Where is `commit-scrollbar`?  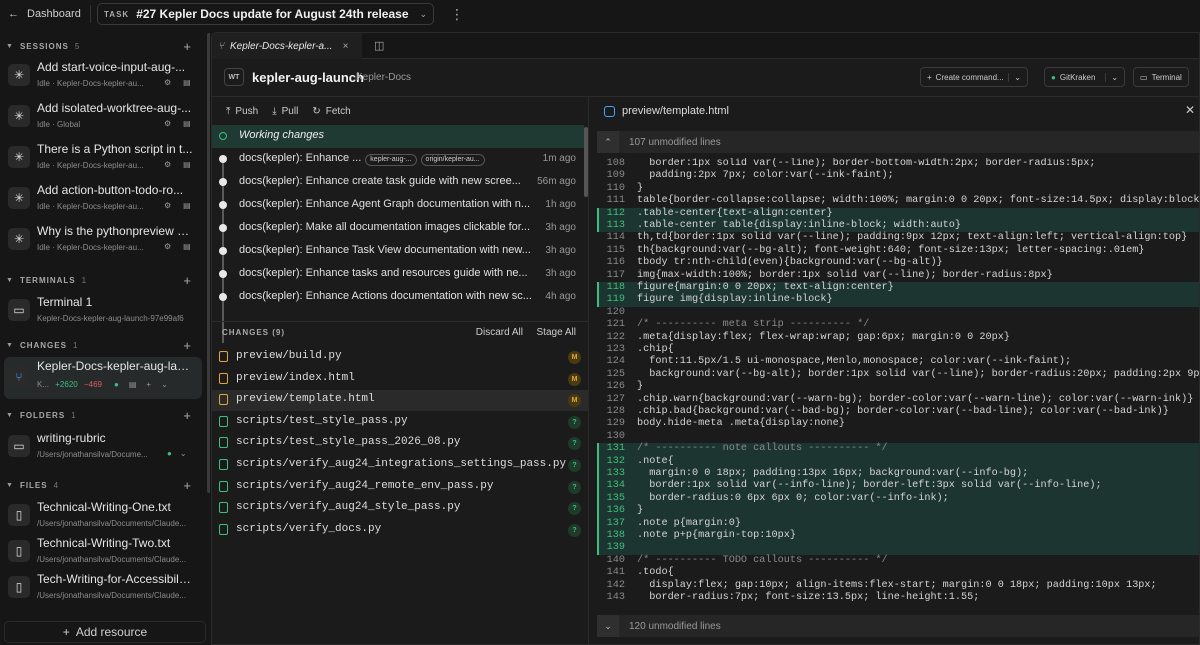
commit-scrollbar is located at coordinates (586, 162).